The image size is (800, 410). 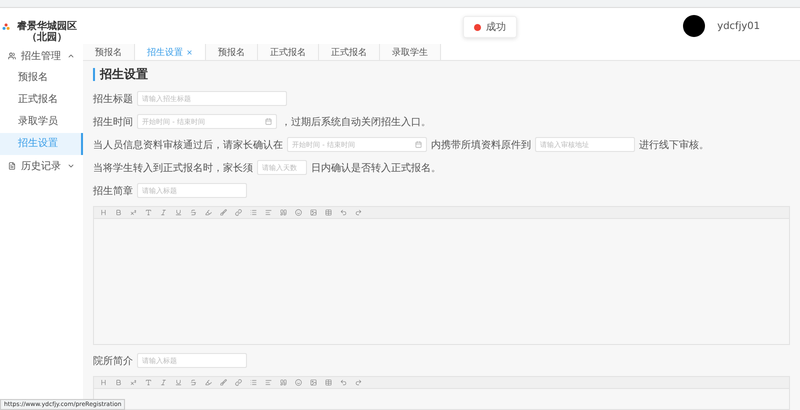 I want to click on close-icon, so click(x=189, y=52).